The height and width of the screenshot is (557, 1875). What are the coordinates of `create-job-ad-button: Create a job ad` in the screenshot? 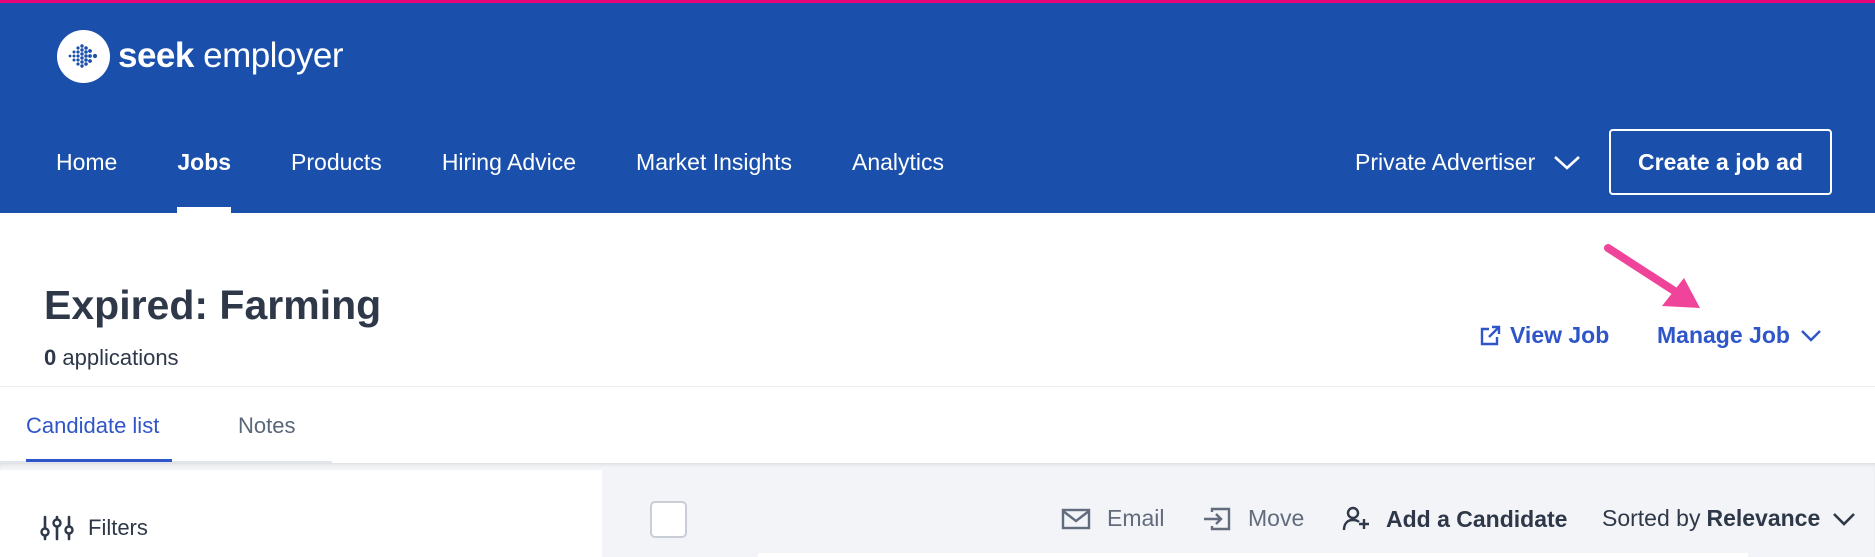 It's located at (1720, 162).